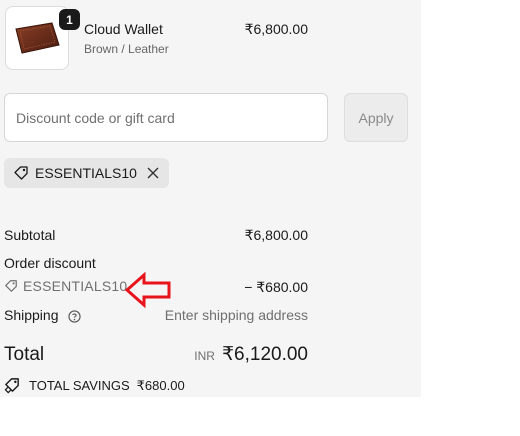 The width and height of the screenshot is (520, 436). What do you see at coordinates (50, 263) in the screenshot?
I see `order-discount-label: Order discount` at bounding box center [50, 263].